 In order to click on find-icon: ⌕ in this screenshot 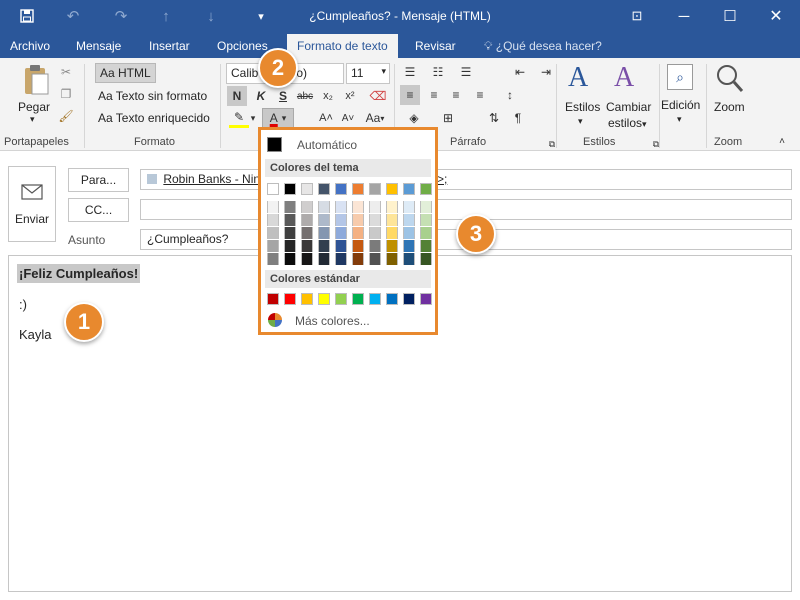, I will do `click(680, 77)`.